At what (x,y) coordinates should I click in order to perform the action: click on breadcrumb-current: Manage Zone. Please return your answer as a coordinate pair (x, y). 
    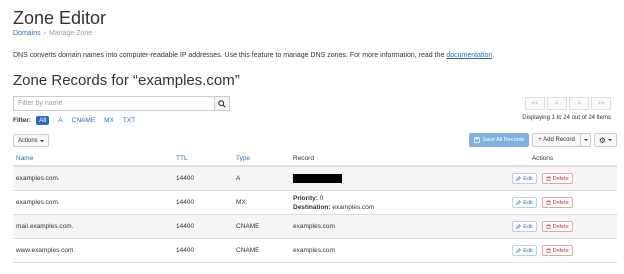
    Looking at the image, I should click on (70, 33).